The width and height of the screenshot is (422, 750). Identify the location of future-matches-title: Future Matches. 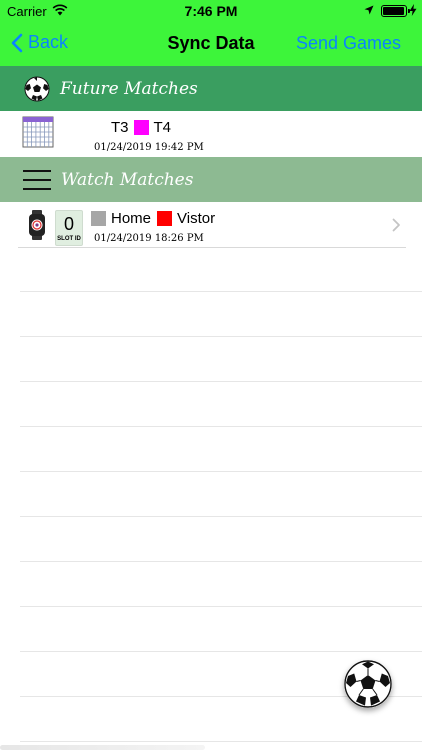
(129, 88).